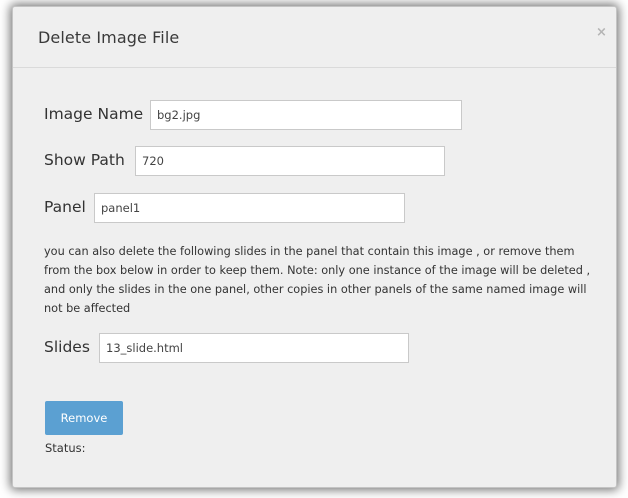 Image resolution: width=628 pixels, height=498 pixels. Describe the element at coordinates (601, 32) in the screenshot. I see `close-icon: ×` at that location.